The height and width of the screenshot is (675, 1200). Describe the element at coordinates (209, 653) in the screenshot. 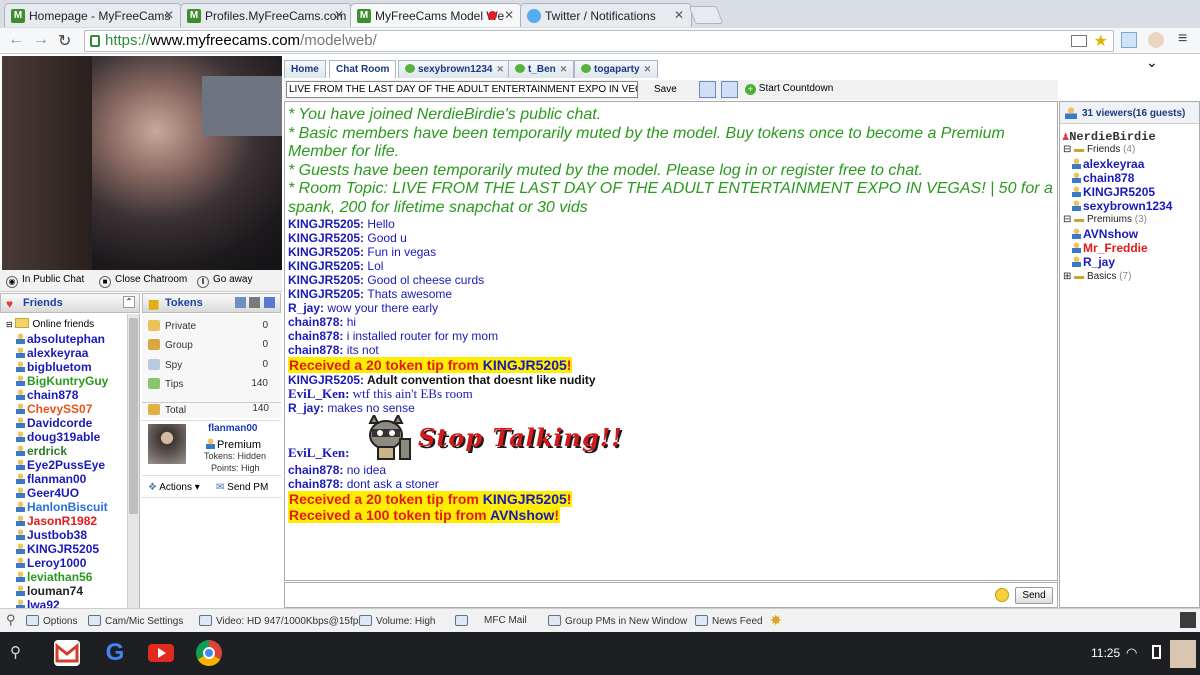

I see `chrome-icon` at that location.